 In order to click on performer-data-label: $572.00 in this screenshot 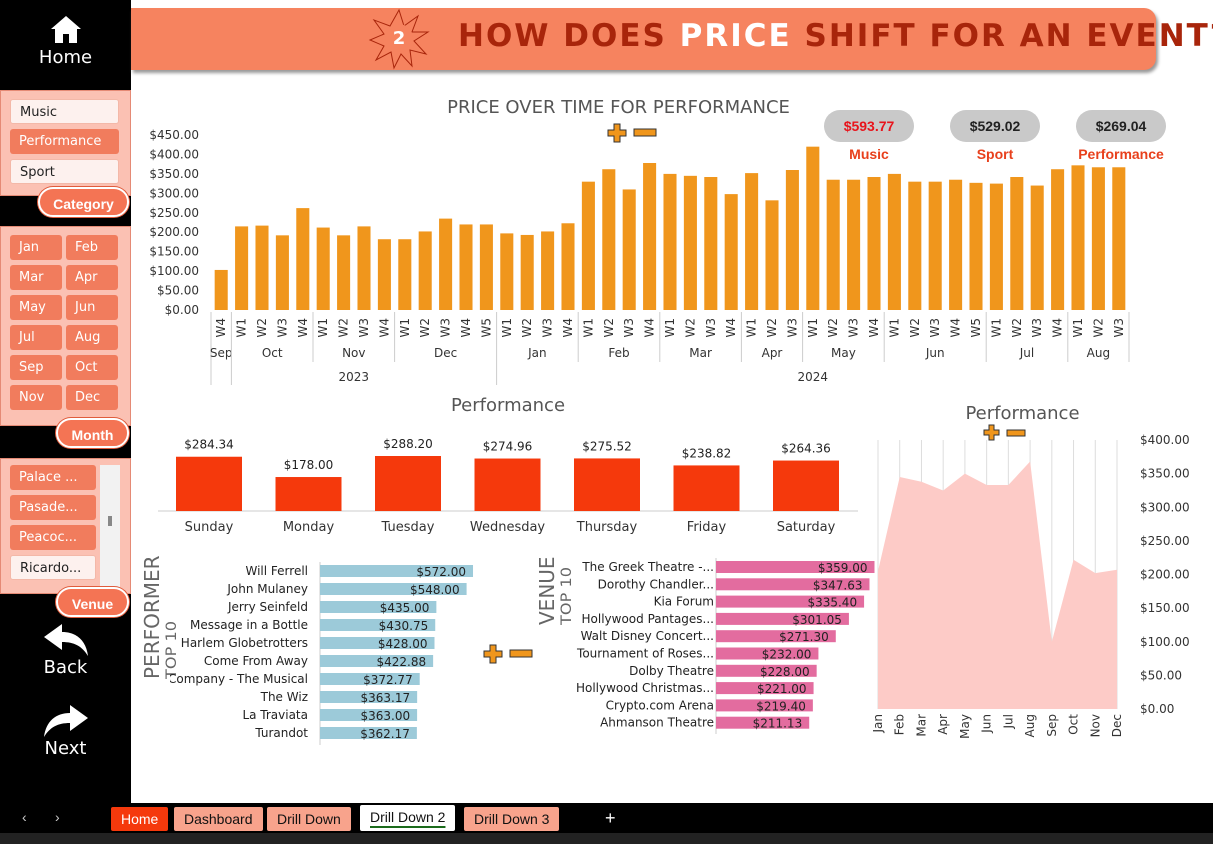, I will do `click(441, 572)`.